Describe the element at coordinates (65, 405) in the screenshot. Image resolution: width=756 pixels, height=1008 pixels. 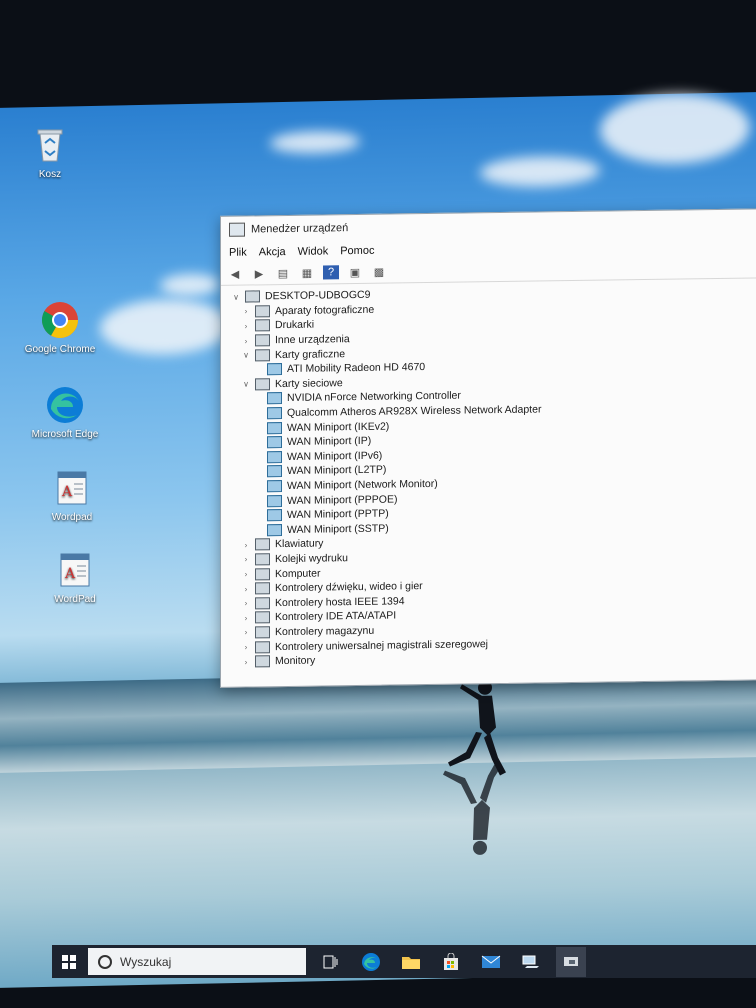
I see `edge-icon` at that location.